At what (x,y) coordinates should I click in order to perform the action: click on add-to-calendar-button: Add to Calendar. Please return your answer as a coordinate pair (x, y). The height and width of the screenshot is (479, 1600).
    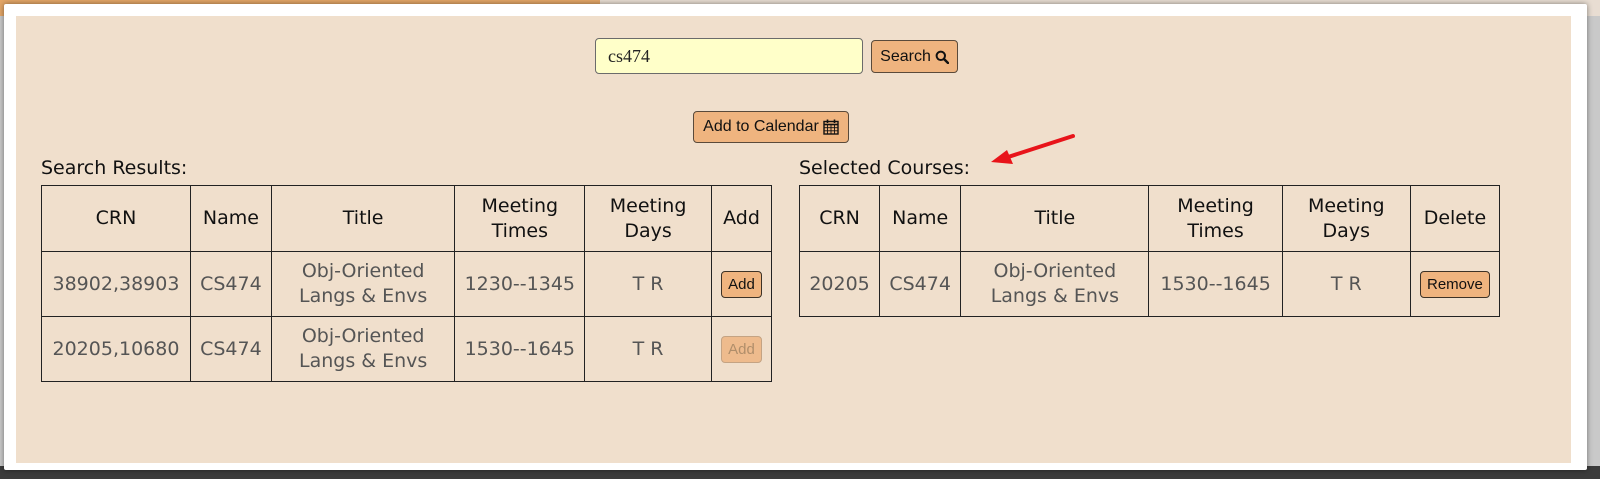
    Looking at the image, I should click on (771, 127).